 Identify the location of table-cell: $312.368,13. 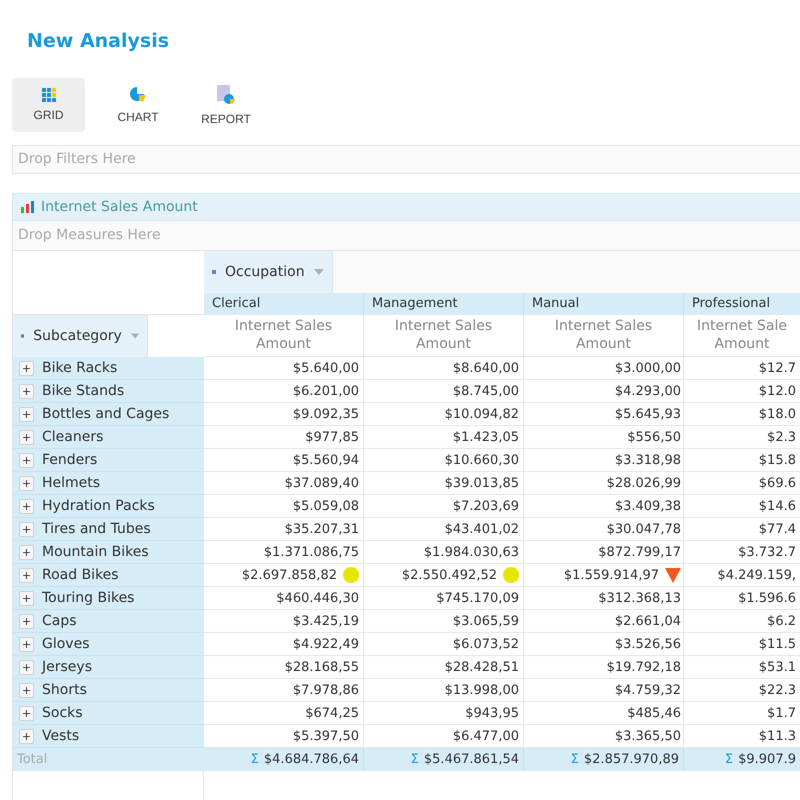
(639, 598).